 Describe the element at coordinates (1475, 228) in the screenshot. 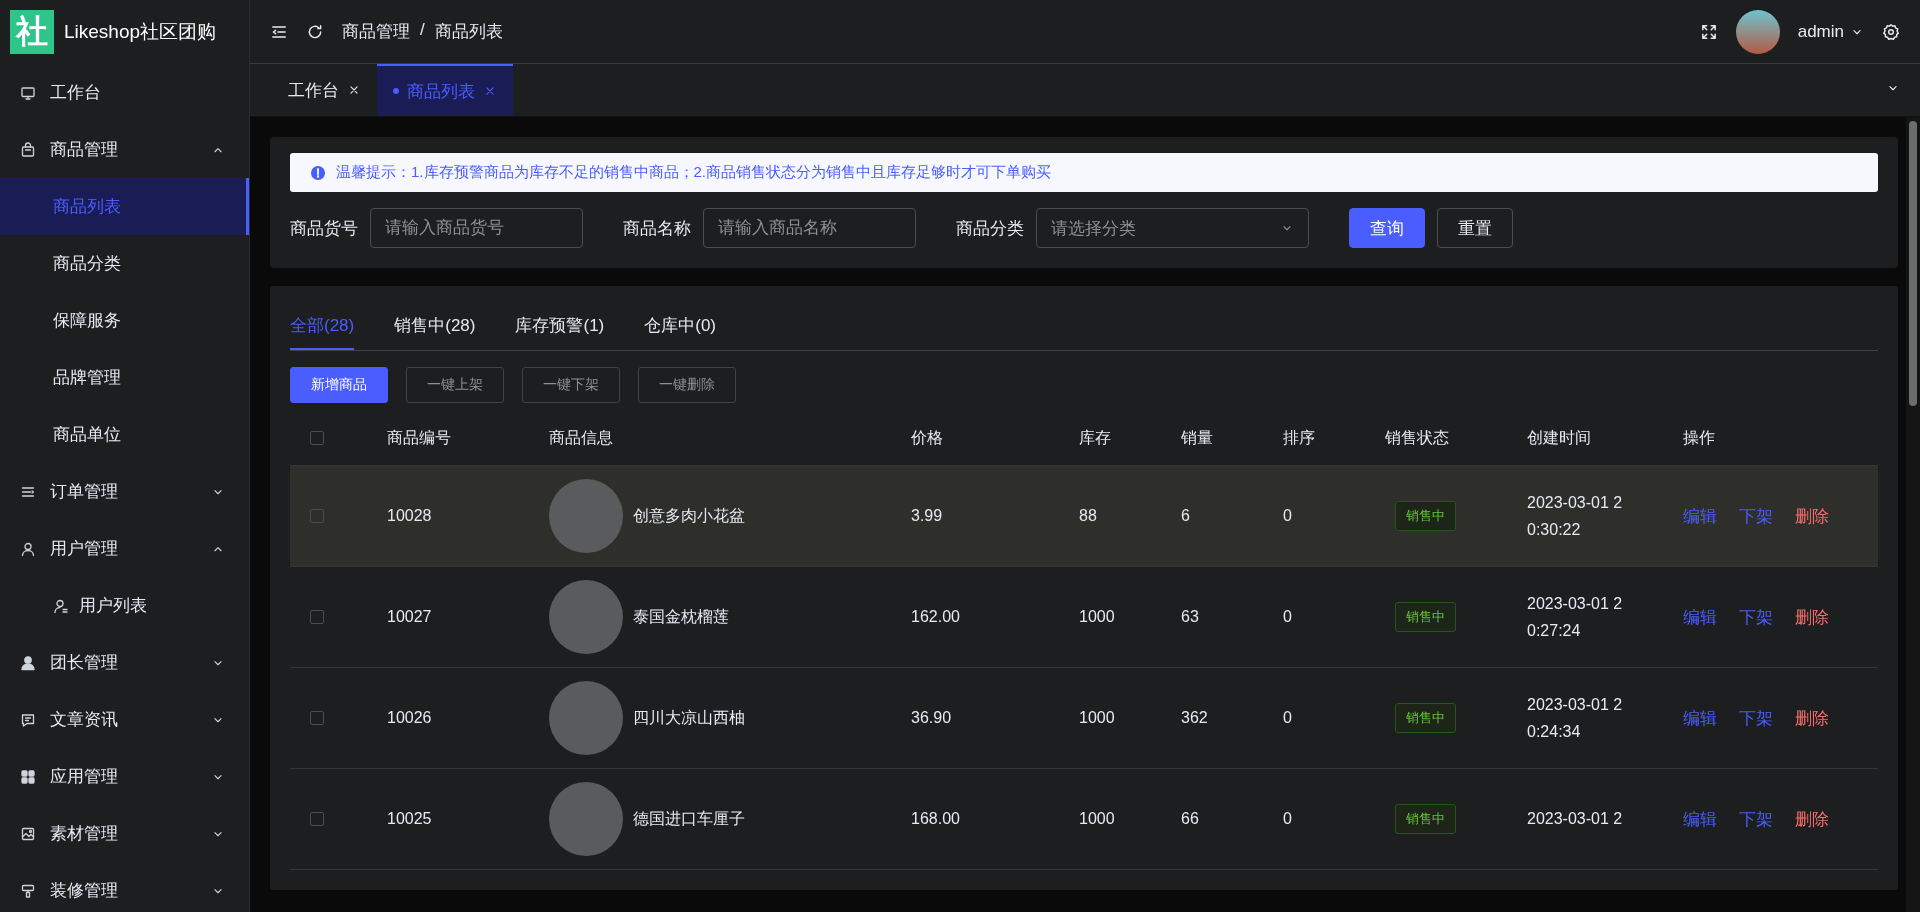

I see `reset-button: 重置` at that location.